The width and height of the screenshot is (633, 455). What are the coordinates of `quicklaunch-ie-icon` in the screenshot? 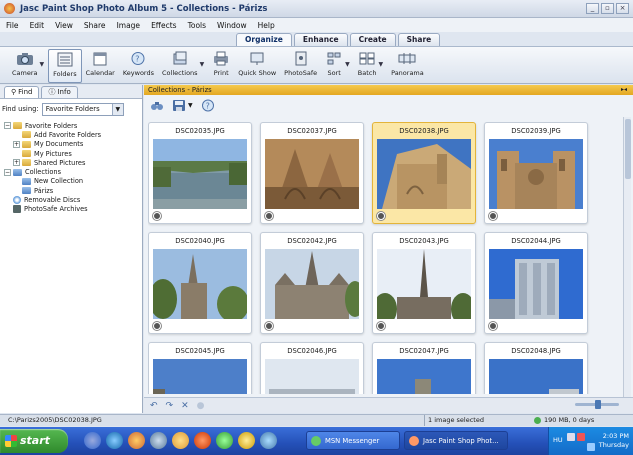 It's located at (114, 440).